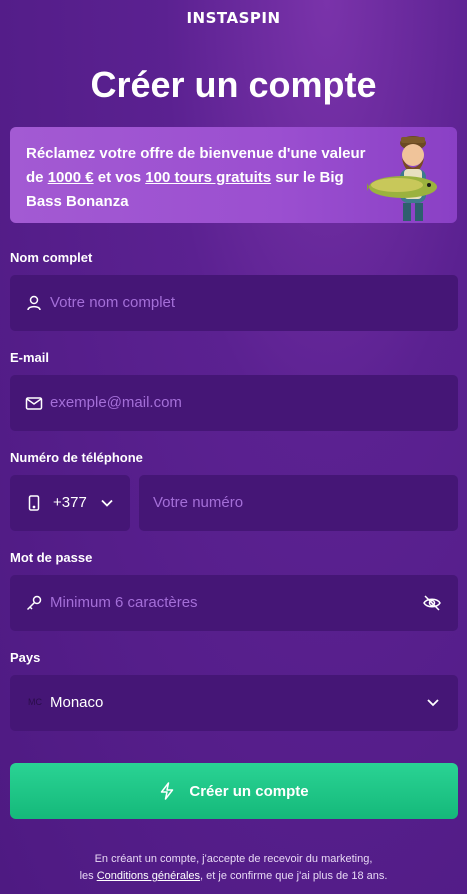 The height and width of the screenshot is (894, 467). I want to click on mail-icon, so click(34, 403).